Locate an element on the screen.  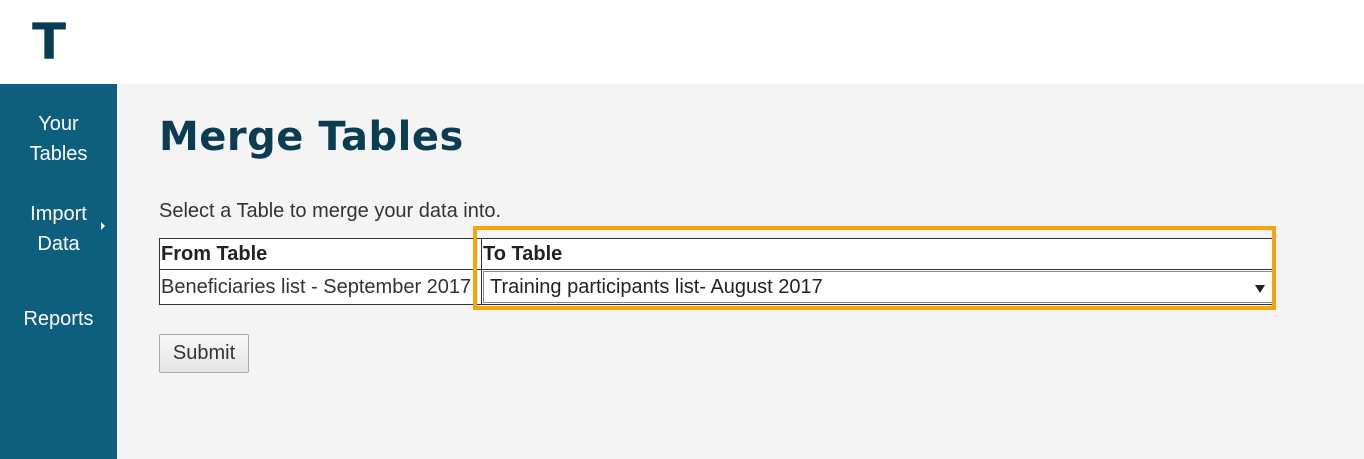
table-header-row: From Table To Table is located at coordinates (717, 254).